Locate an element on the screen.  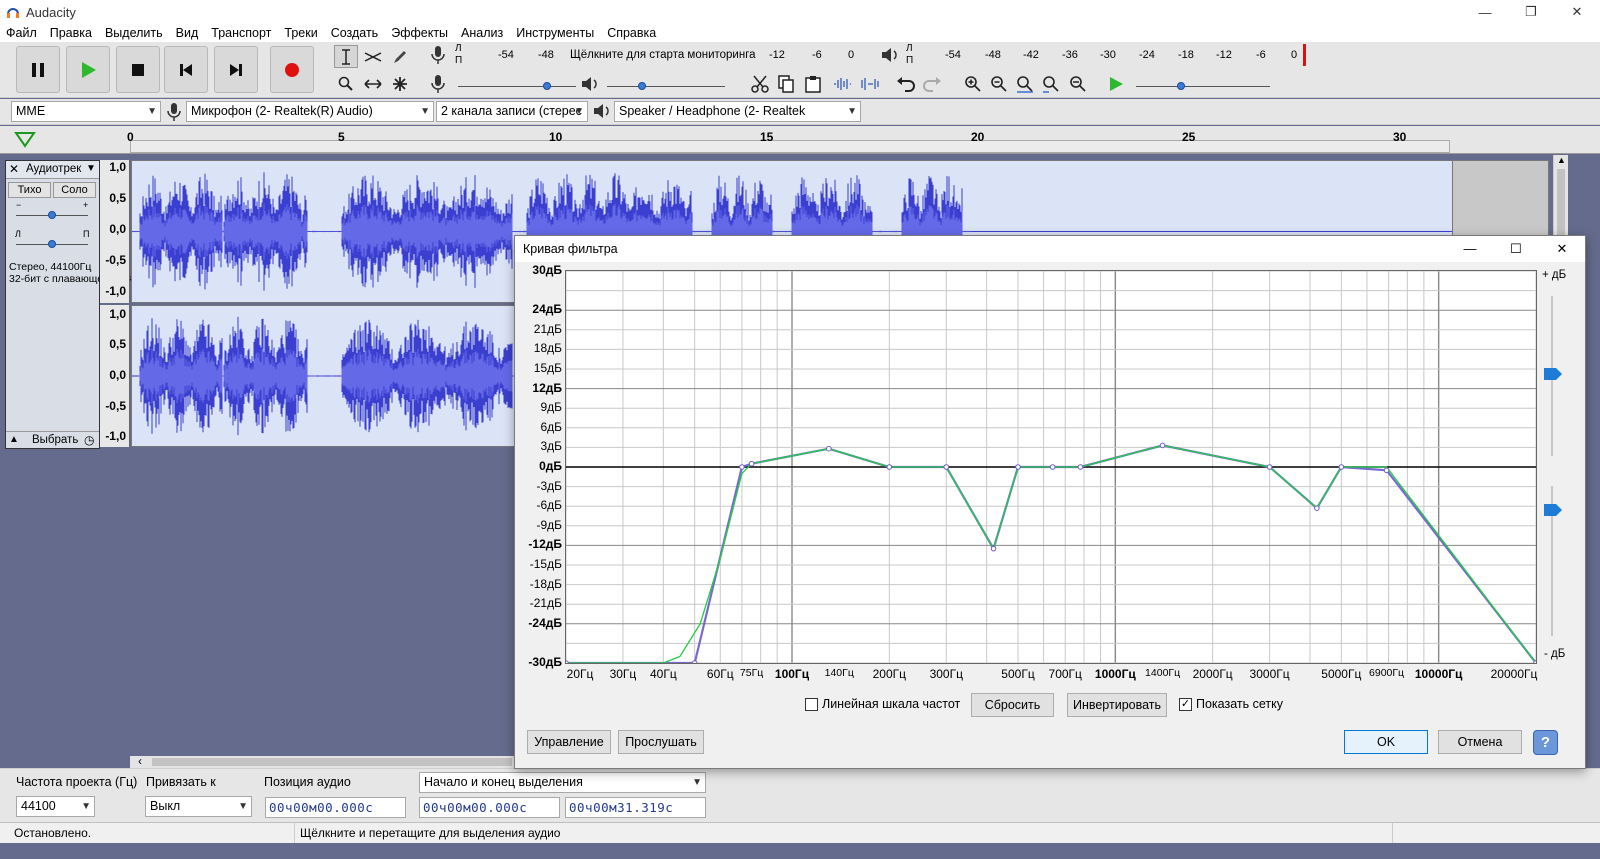
multi-tool is located at coordinates (400, 83).